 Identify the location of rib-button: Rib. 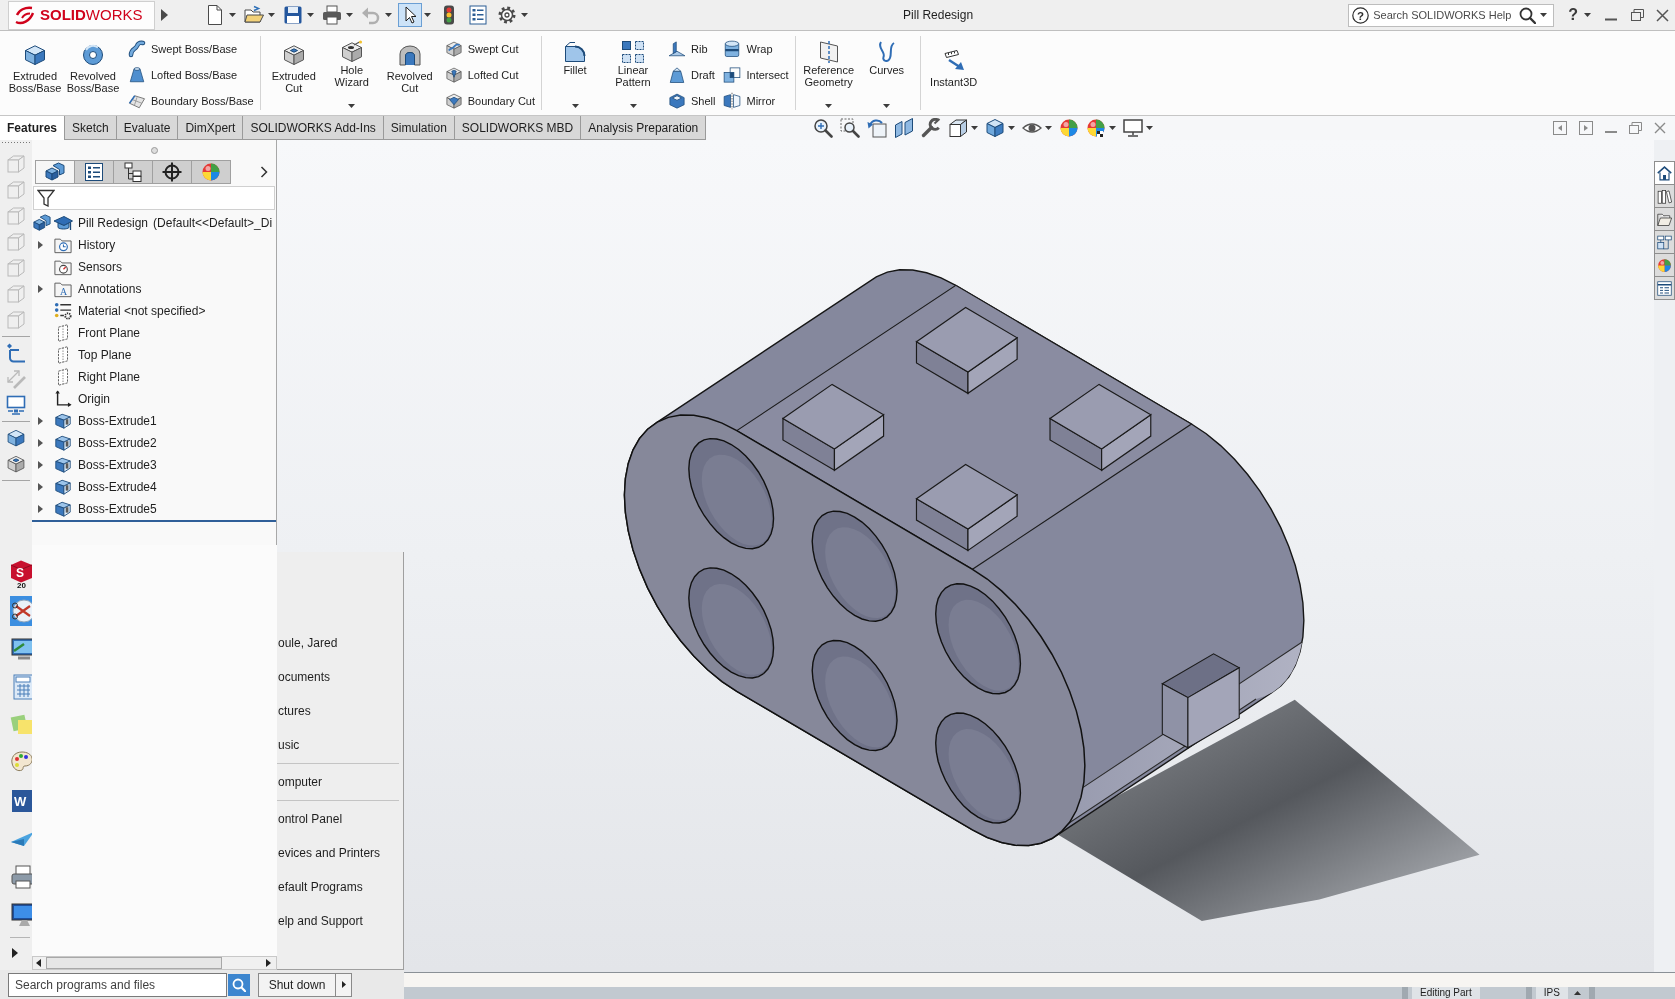
(692, 49).